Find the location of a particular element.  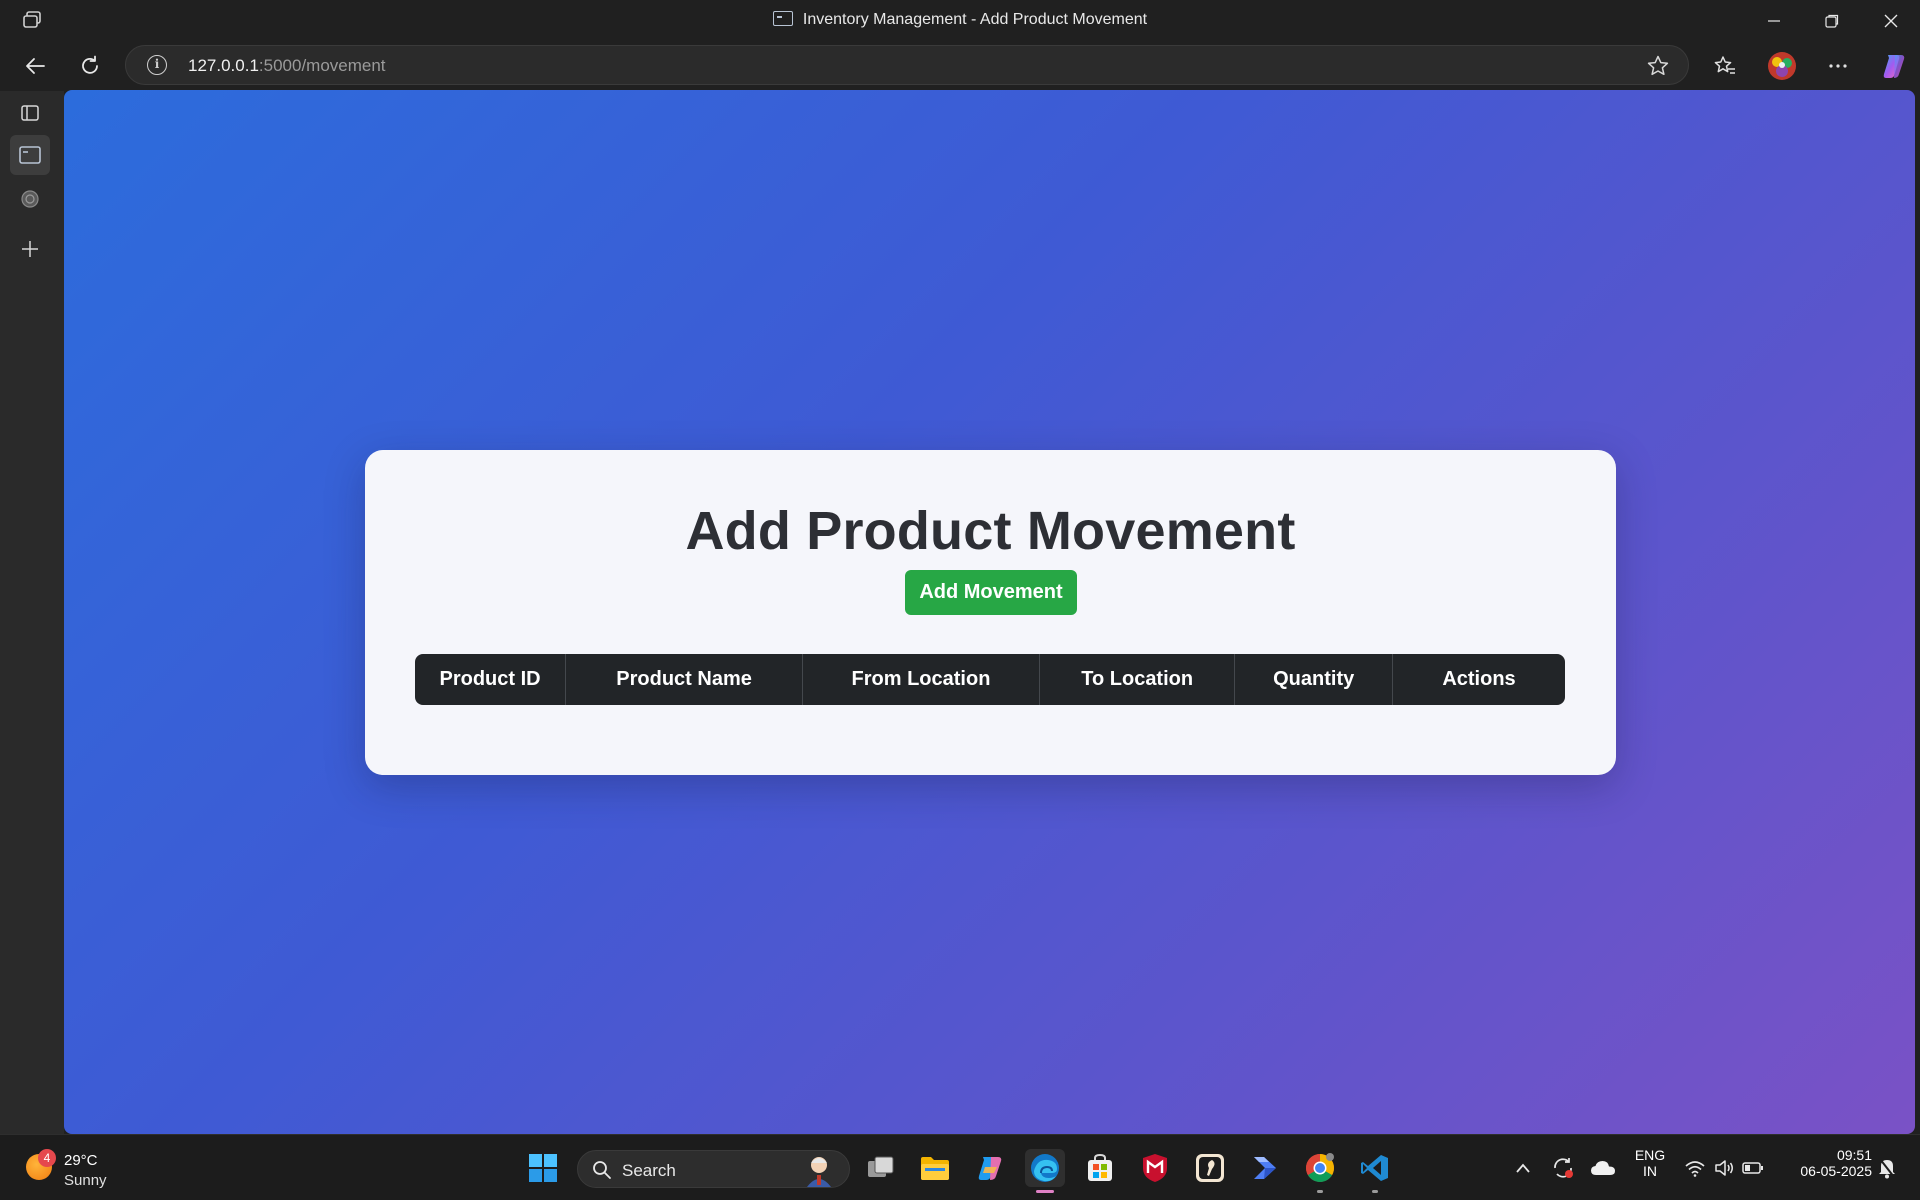

minimize-button is located at coordinates (1774, 20).